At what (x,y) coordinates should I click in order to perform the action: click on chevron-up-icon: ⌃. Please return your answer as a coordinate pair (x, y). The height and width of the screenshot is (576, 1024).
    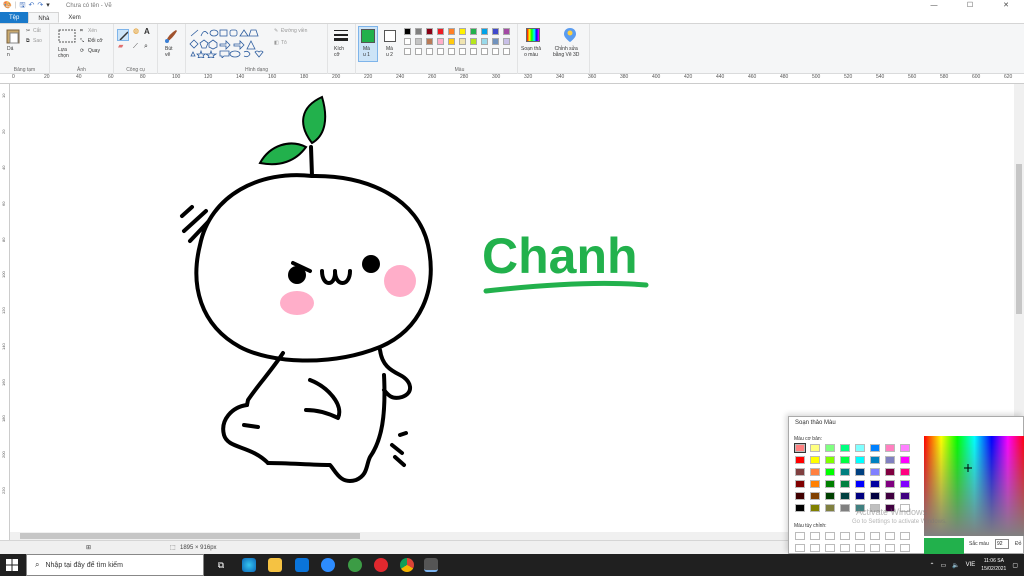
    Looking at the image, I should click on (931, 565).